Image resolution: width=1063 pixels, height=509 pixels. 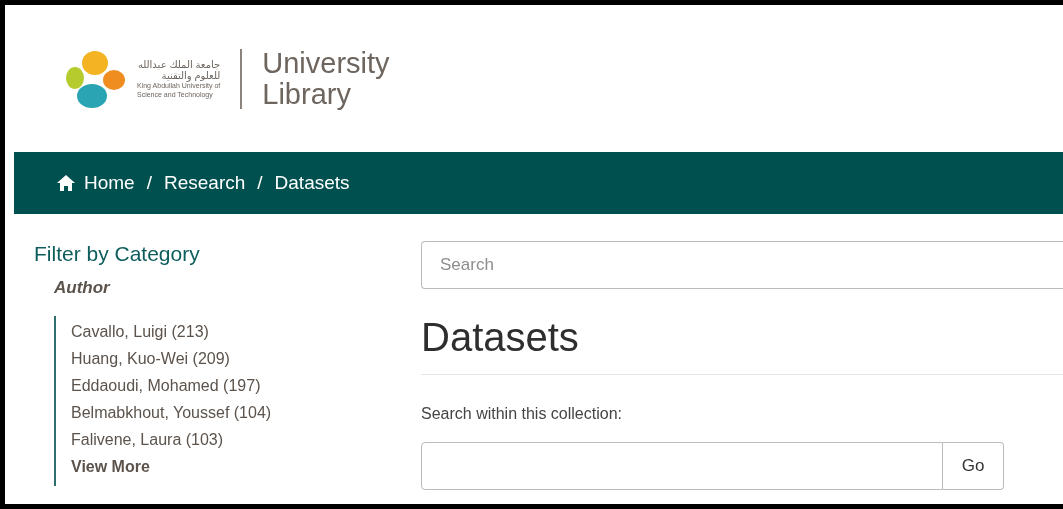 I want to click on home-icon, so click(x=66, y=183).